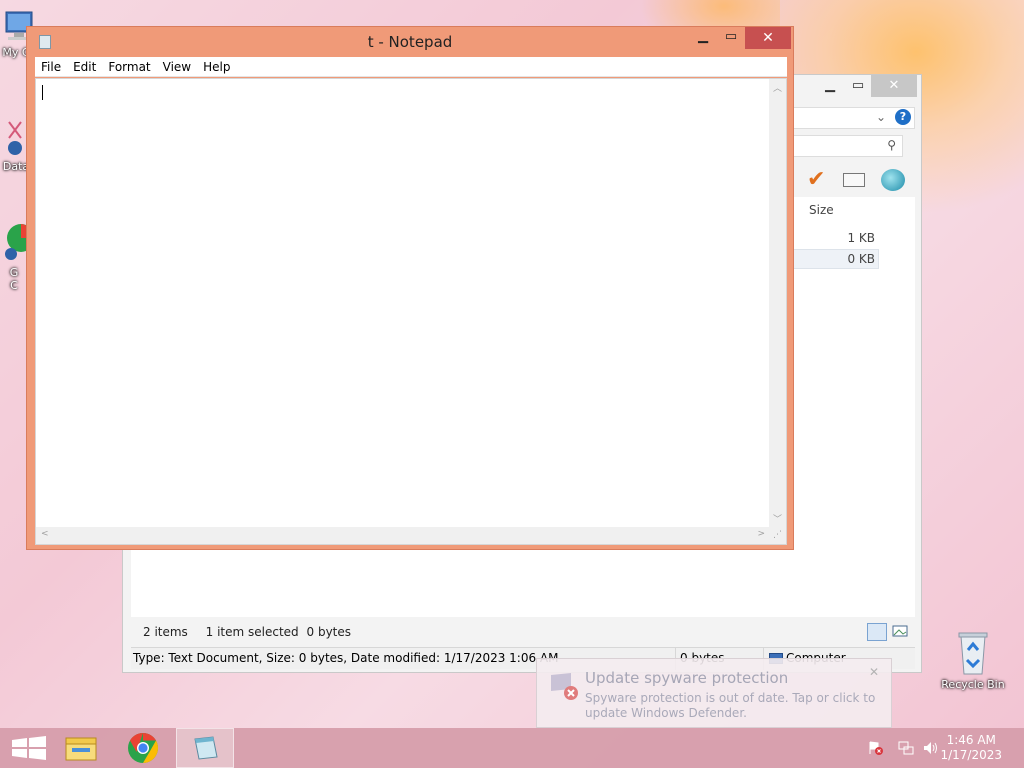  I want to click on explorer-minimize-button: ▁, so click(830, 86).